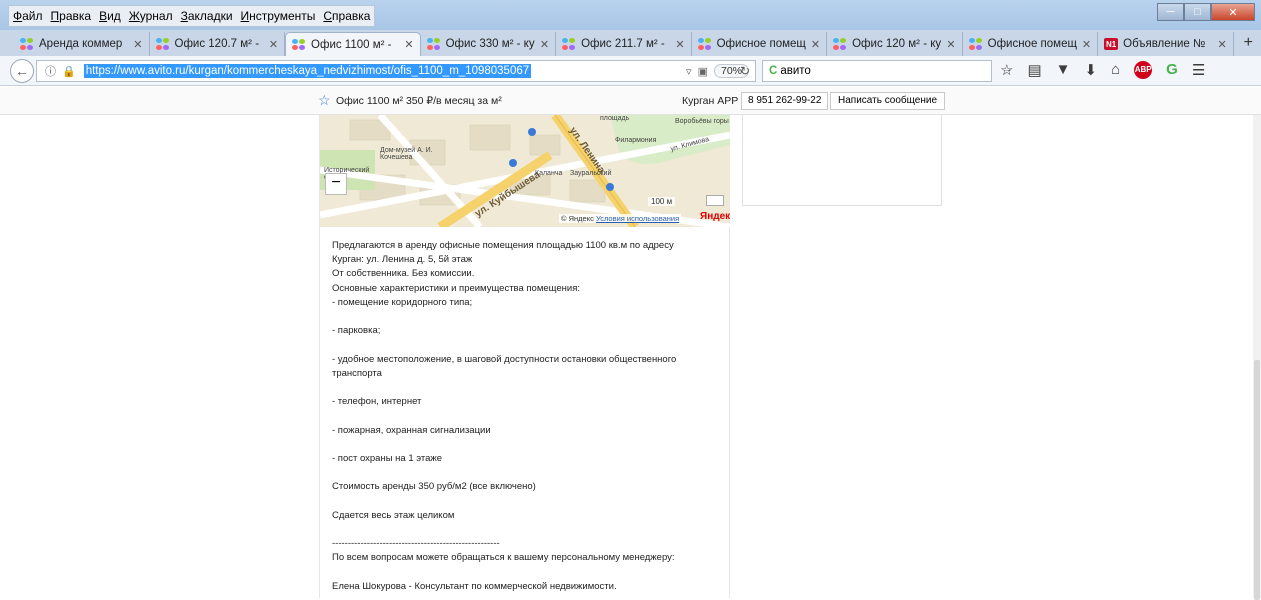 This screenshot has height=600, width=1261. What do you see at coordinates (218, 44) in the screenshot?
I see `tab-1: Офис 120.7 м² - ✕` at bounding box center [218, 44].